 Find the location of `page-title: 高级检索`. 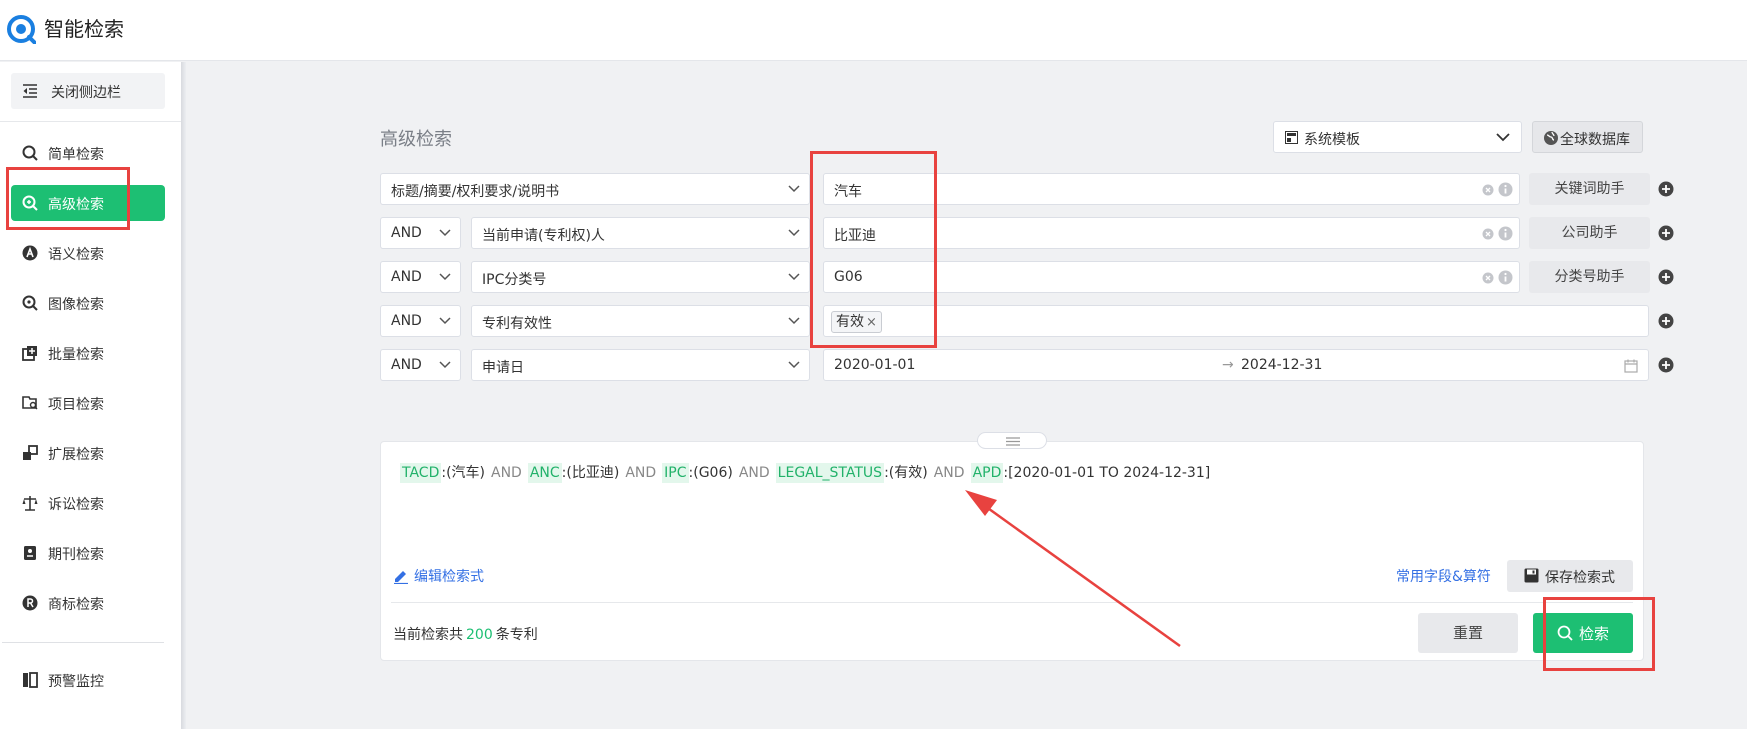

page-title: 高级检索 is located at coordinates (416, 139).